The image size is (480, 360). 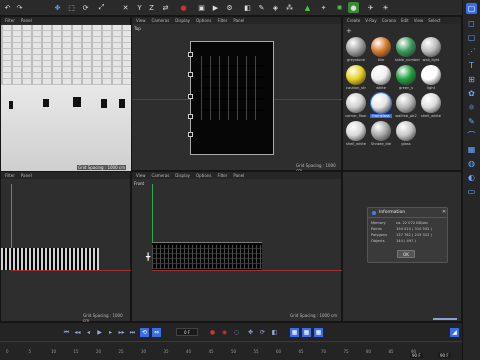 I want to click on close-icon: ✕, so click(x=444, y=212).